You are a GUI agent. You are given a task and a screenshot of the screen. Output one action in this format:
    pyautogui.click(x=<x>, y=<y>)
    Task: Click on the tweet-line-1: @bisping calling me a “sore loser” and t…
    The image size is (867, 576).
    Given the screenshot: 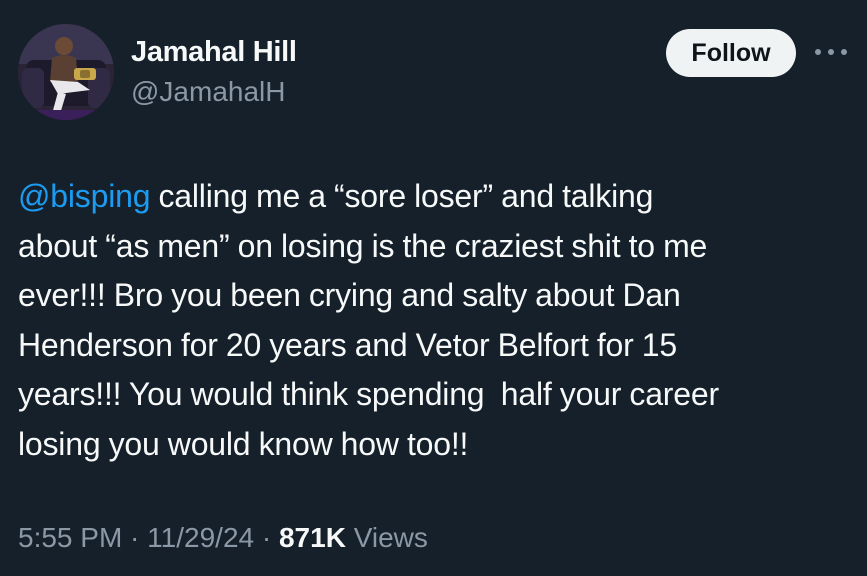 What is the action you would take?
    pyautogui.click(x=435, y=197)
    